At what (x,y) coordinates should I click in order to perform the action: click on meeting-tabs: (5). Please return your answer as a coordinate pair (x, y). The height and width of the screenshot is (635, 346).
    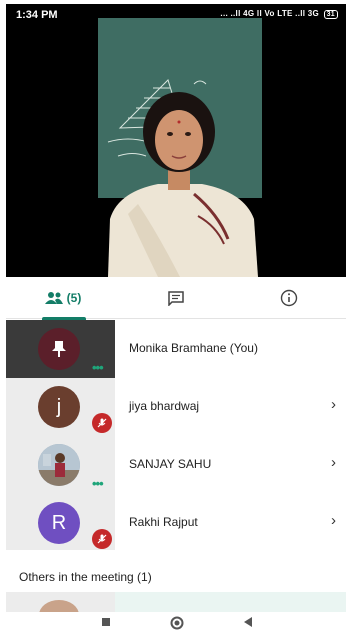
    Looking at the image, I should click on (176, 298).